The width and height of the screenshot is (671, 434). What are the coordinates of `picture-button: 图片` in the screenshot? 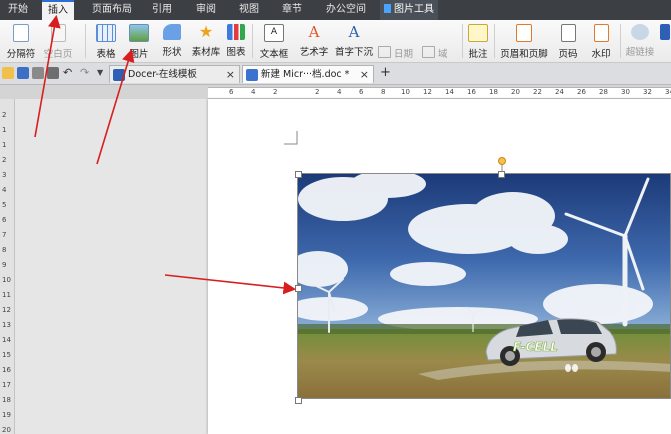 It's located at (139, 41).